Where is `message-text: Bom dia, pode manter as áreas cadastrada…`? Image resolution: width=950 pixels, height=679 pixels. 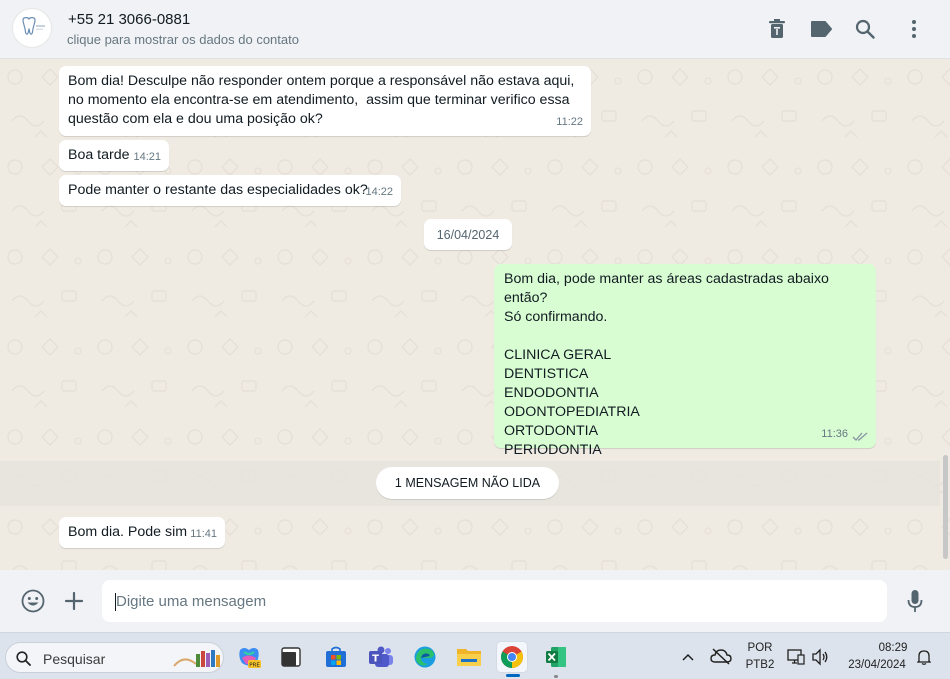 message-text: Bom dia, pode manter as áreas cadastrada… is located at coordinates (666, 364).